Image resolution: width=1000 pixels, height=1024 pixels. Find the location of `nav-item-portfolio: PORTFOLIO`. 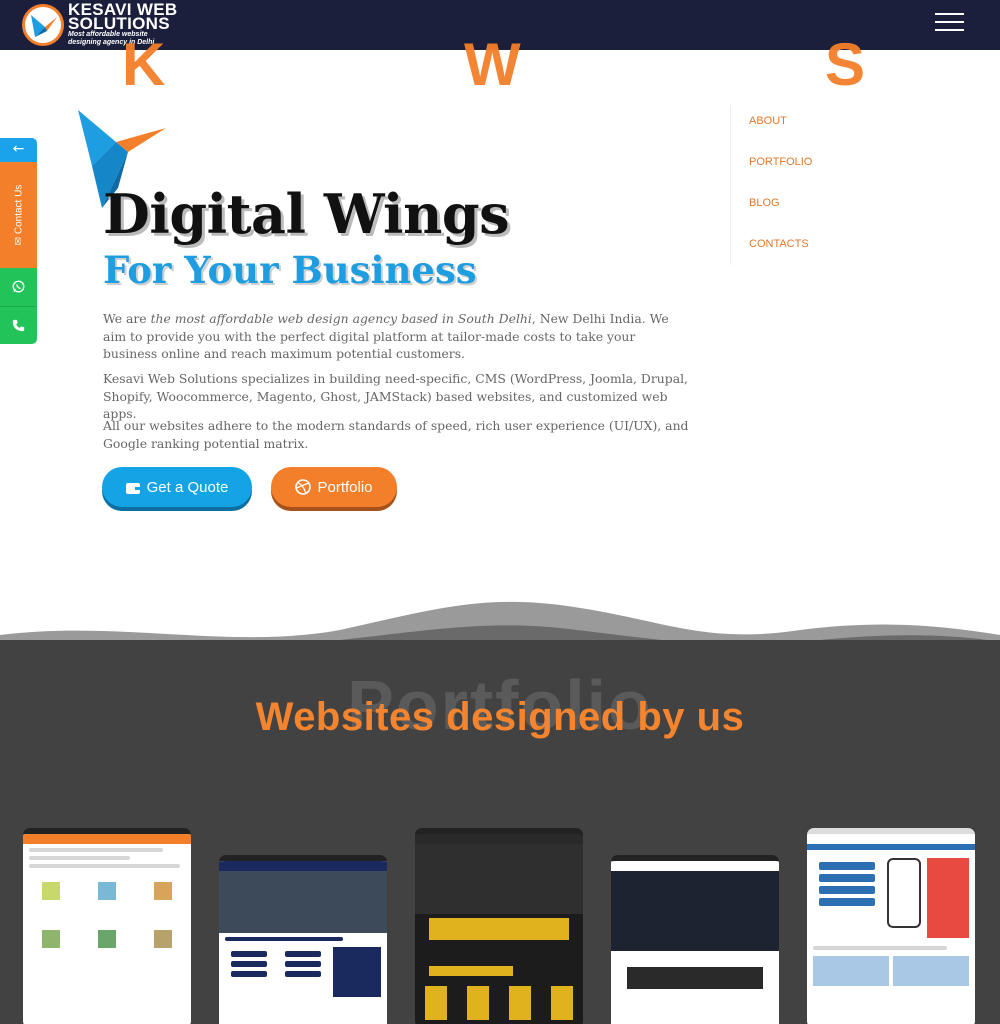

nav-item-portfolio: PORTFOLIO is located at coordinates (780, 162).